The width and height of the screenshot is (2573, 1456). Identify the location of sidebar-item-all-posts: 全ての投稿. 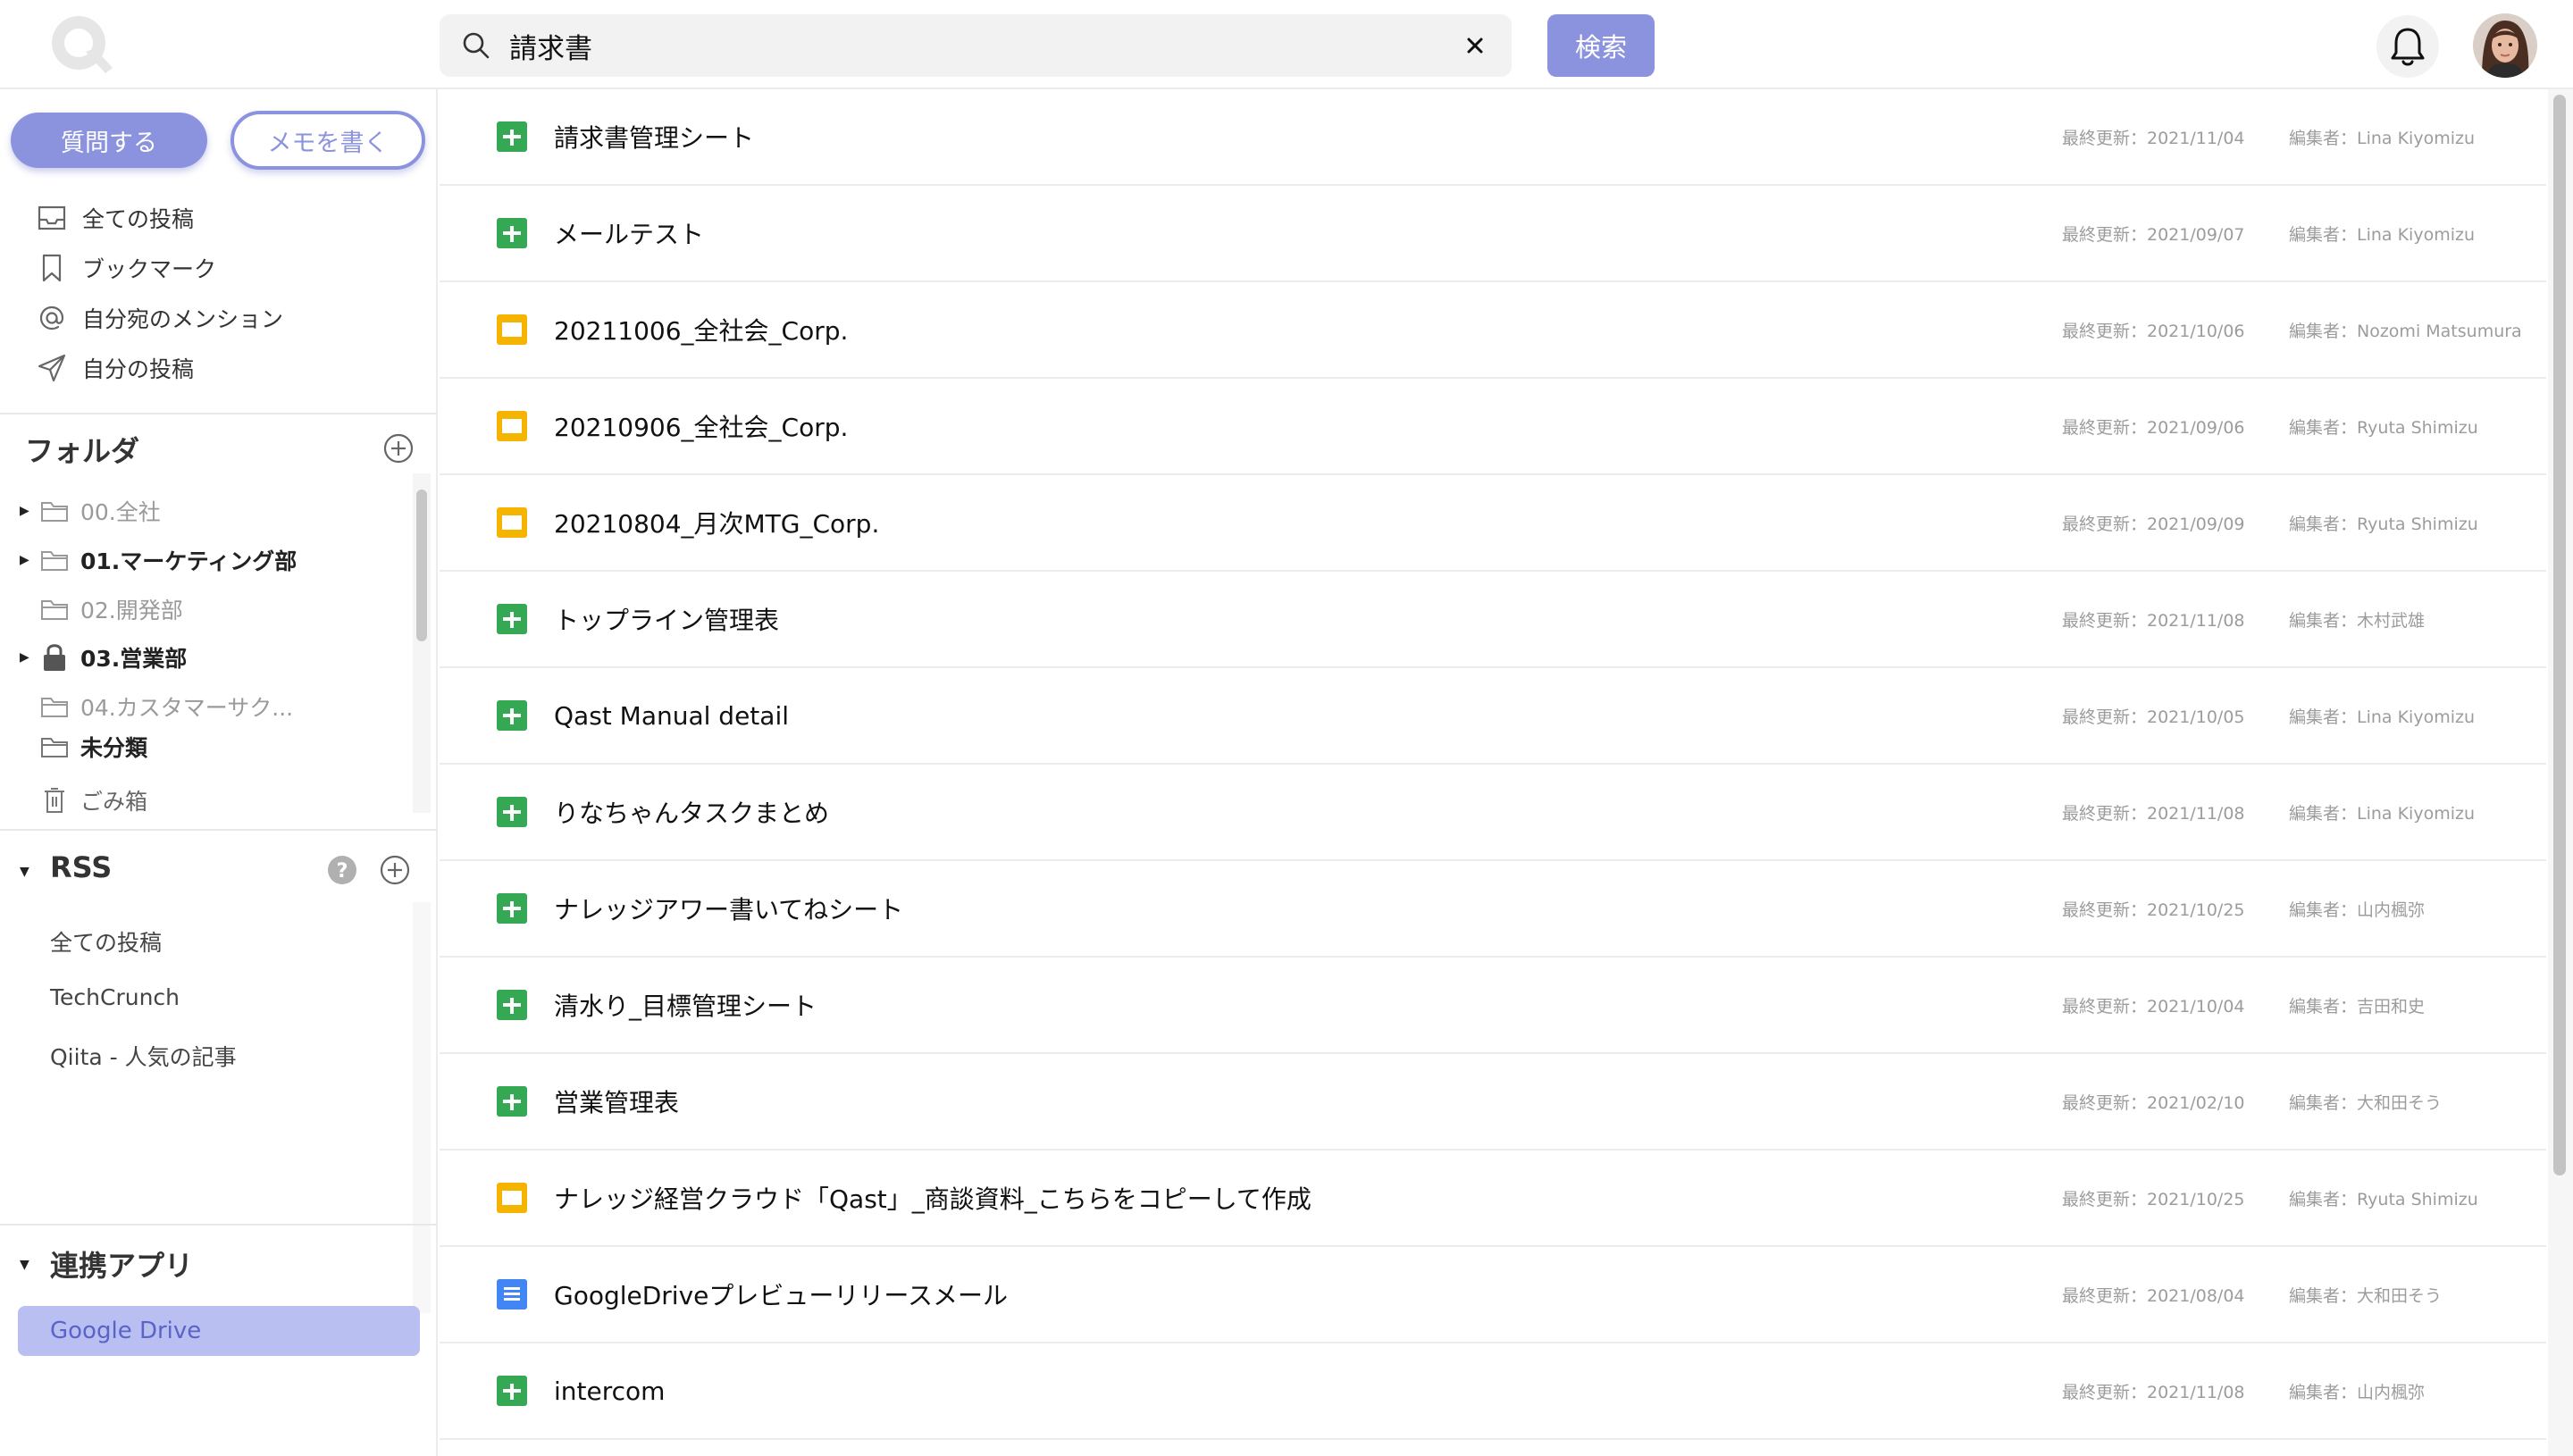
(115, 218).